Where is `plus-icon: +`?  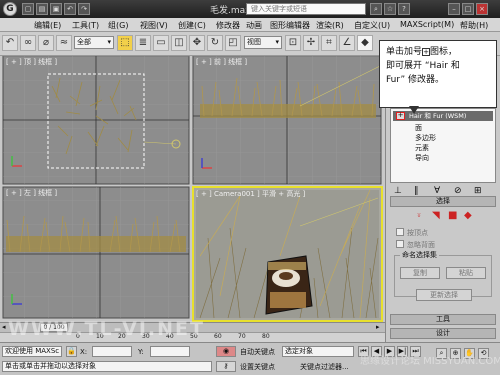
plus-icon: + is located at coordinates (426, 52).